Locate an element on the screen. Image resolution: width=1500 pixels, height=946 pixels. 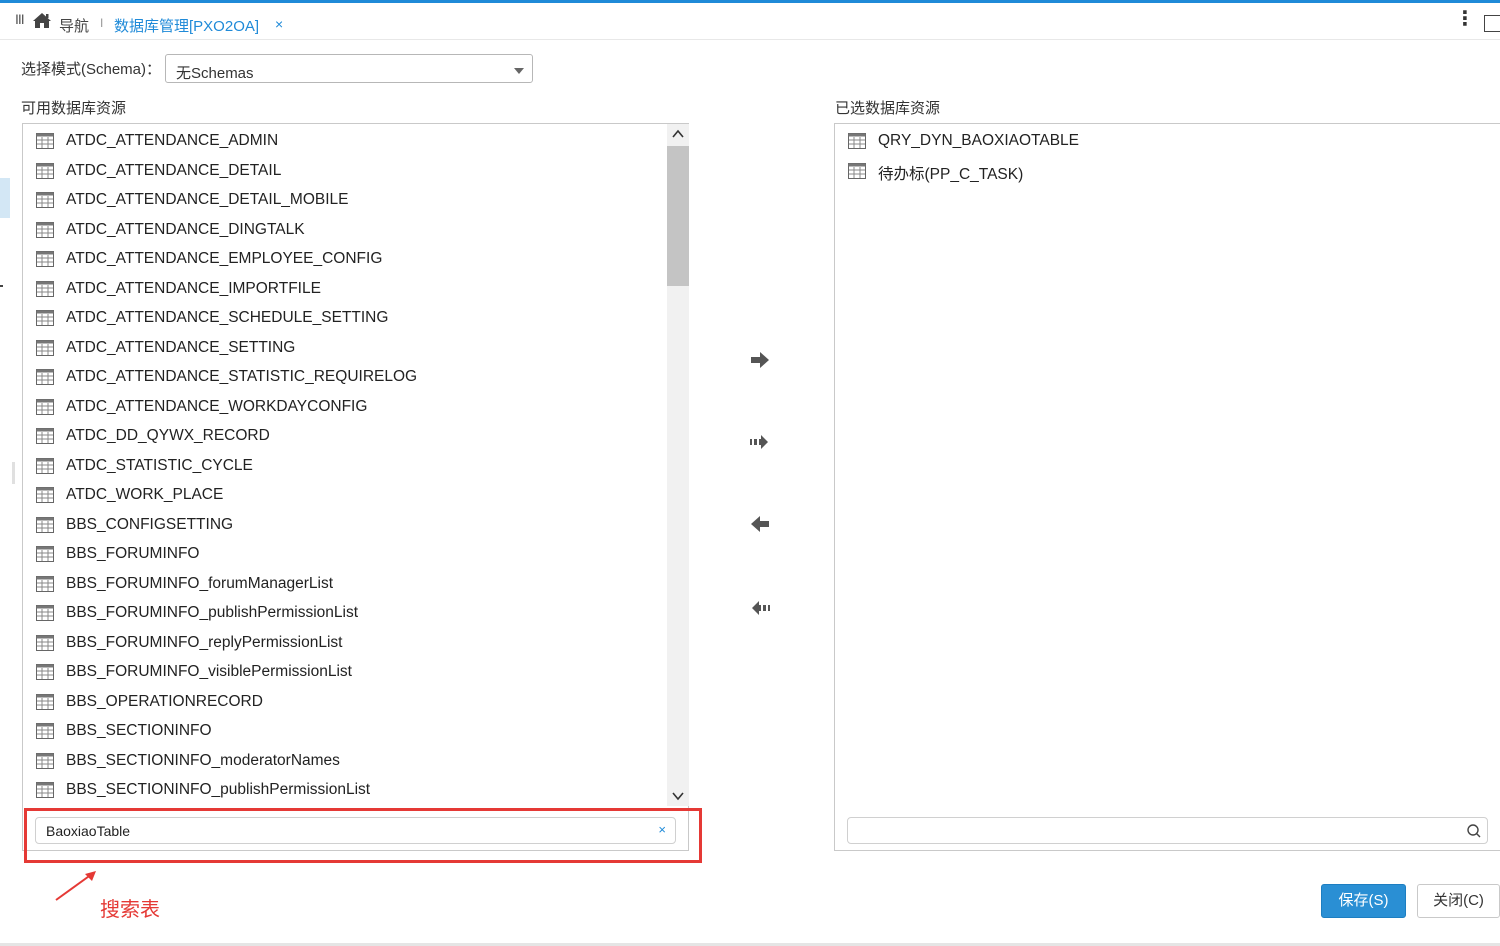
scrollbar is located at coordinates (678, 465).